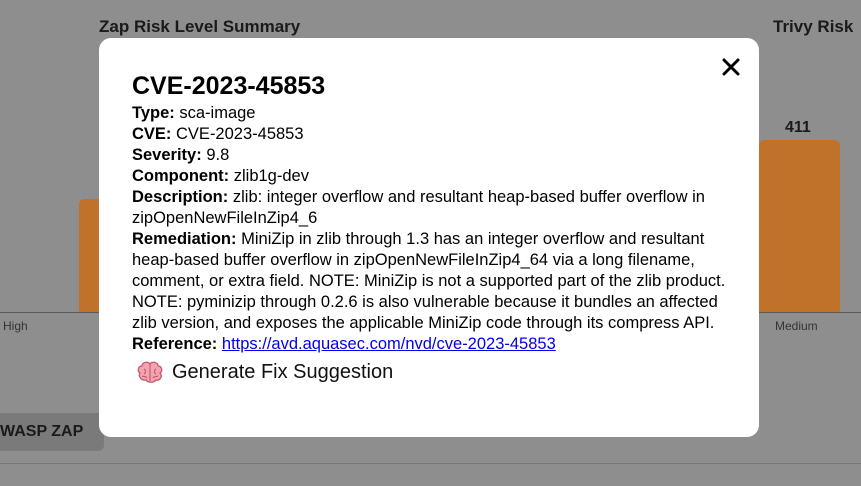  I want to click on generate-fix-label: Generate Fix Suggestion, so click(283, 372).